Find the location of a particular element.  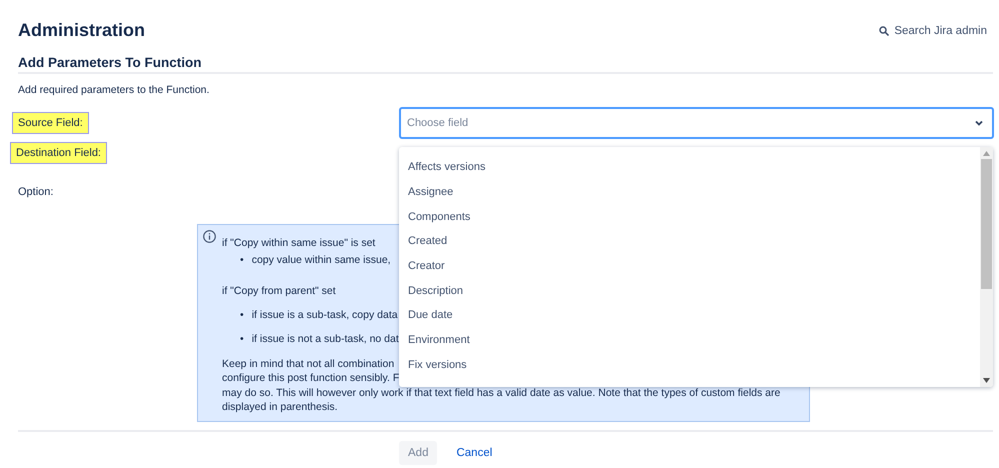

section-title: Add Parameters To Function is located at coordinates (505, 64).